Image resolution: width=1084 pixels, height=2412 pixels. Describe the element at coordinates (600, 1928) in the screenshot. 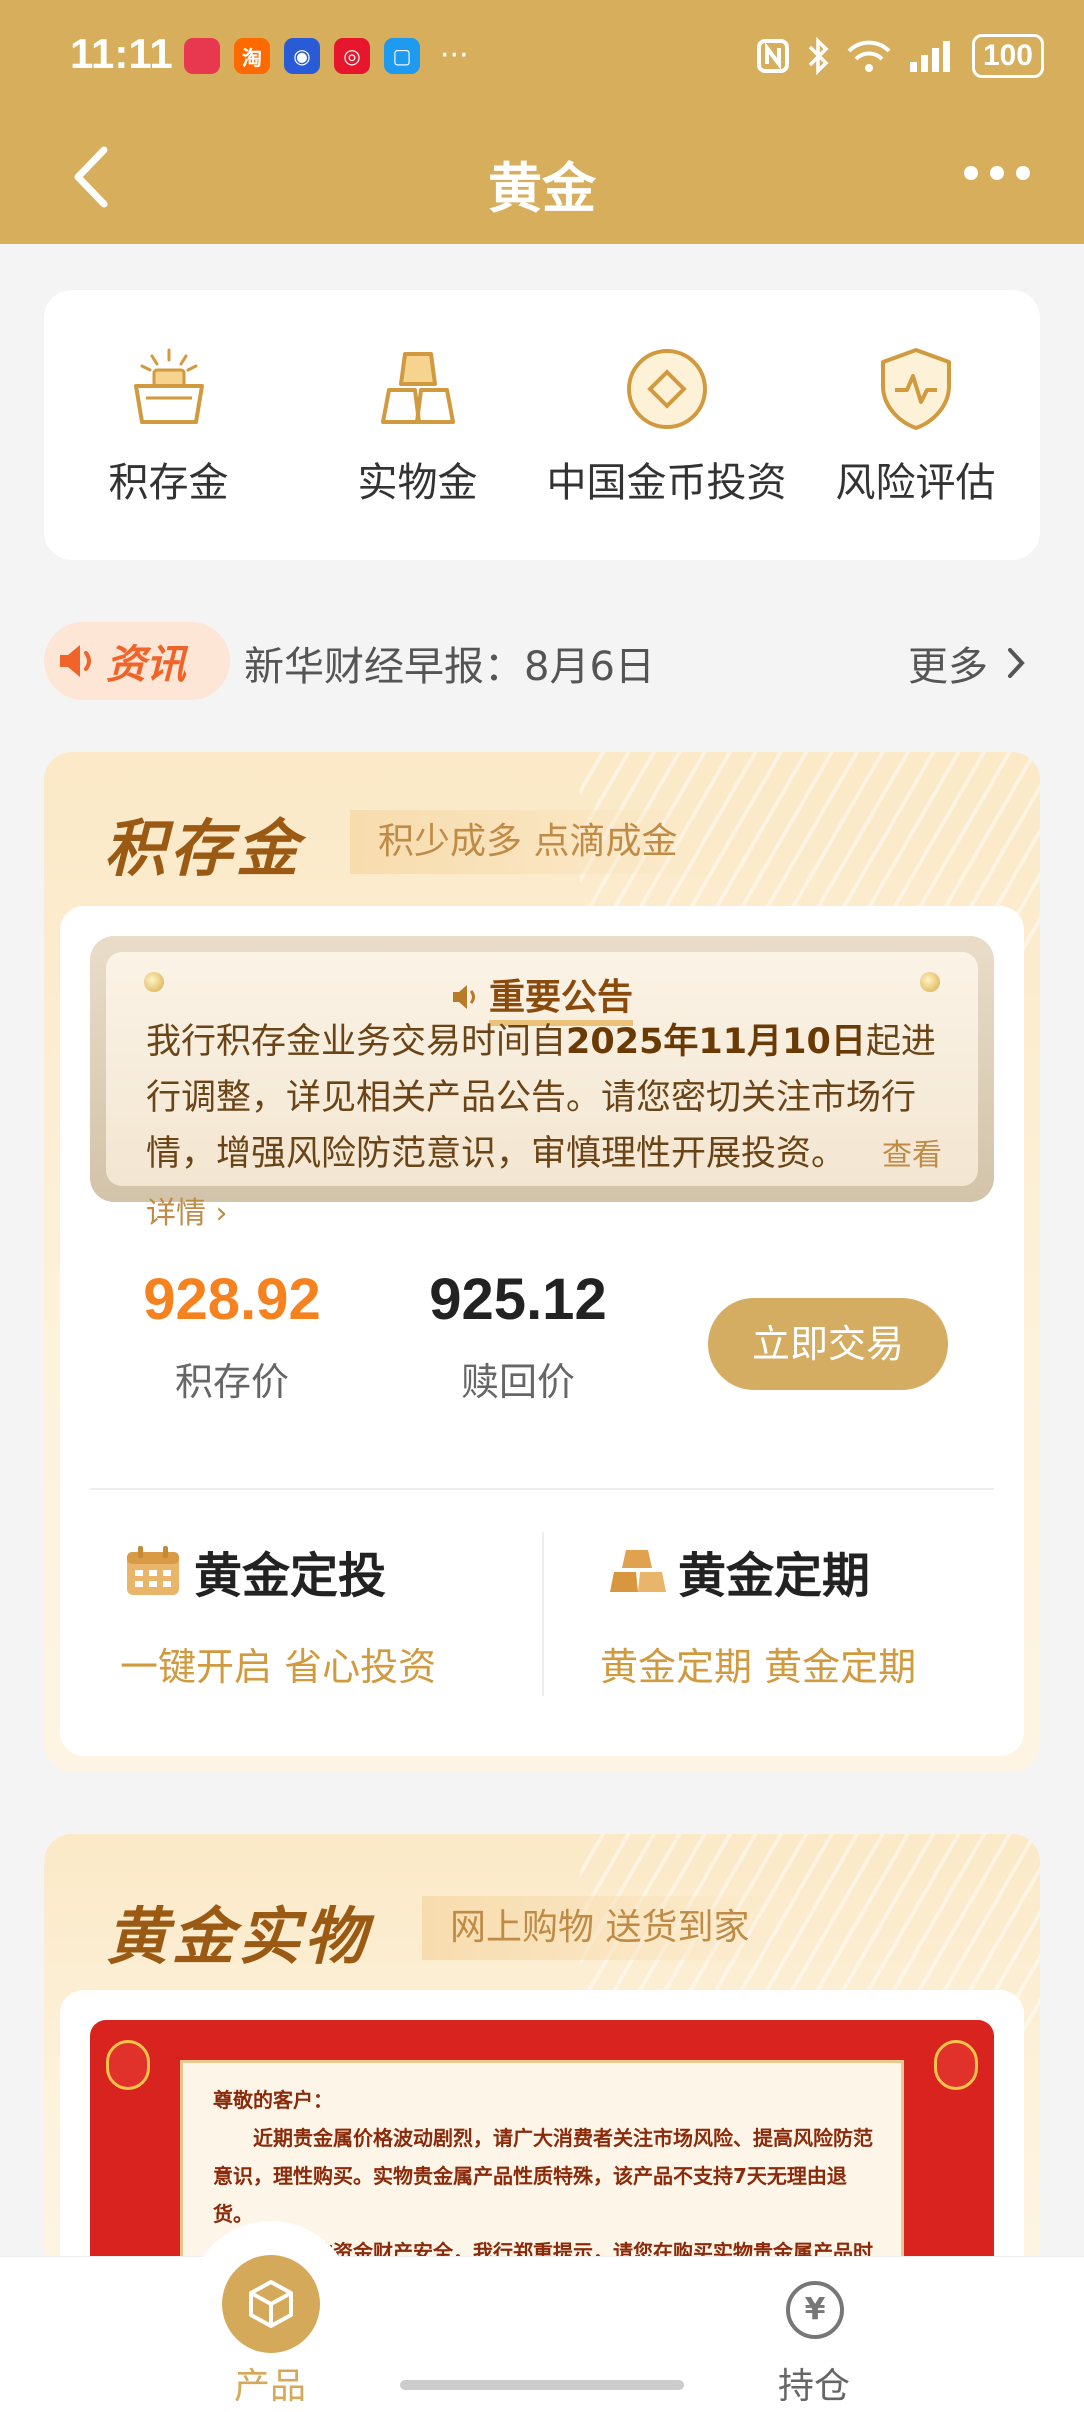

I see `section-subtitle: 网上购物 送货到家` at that location.